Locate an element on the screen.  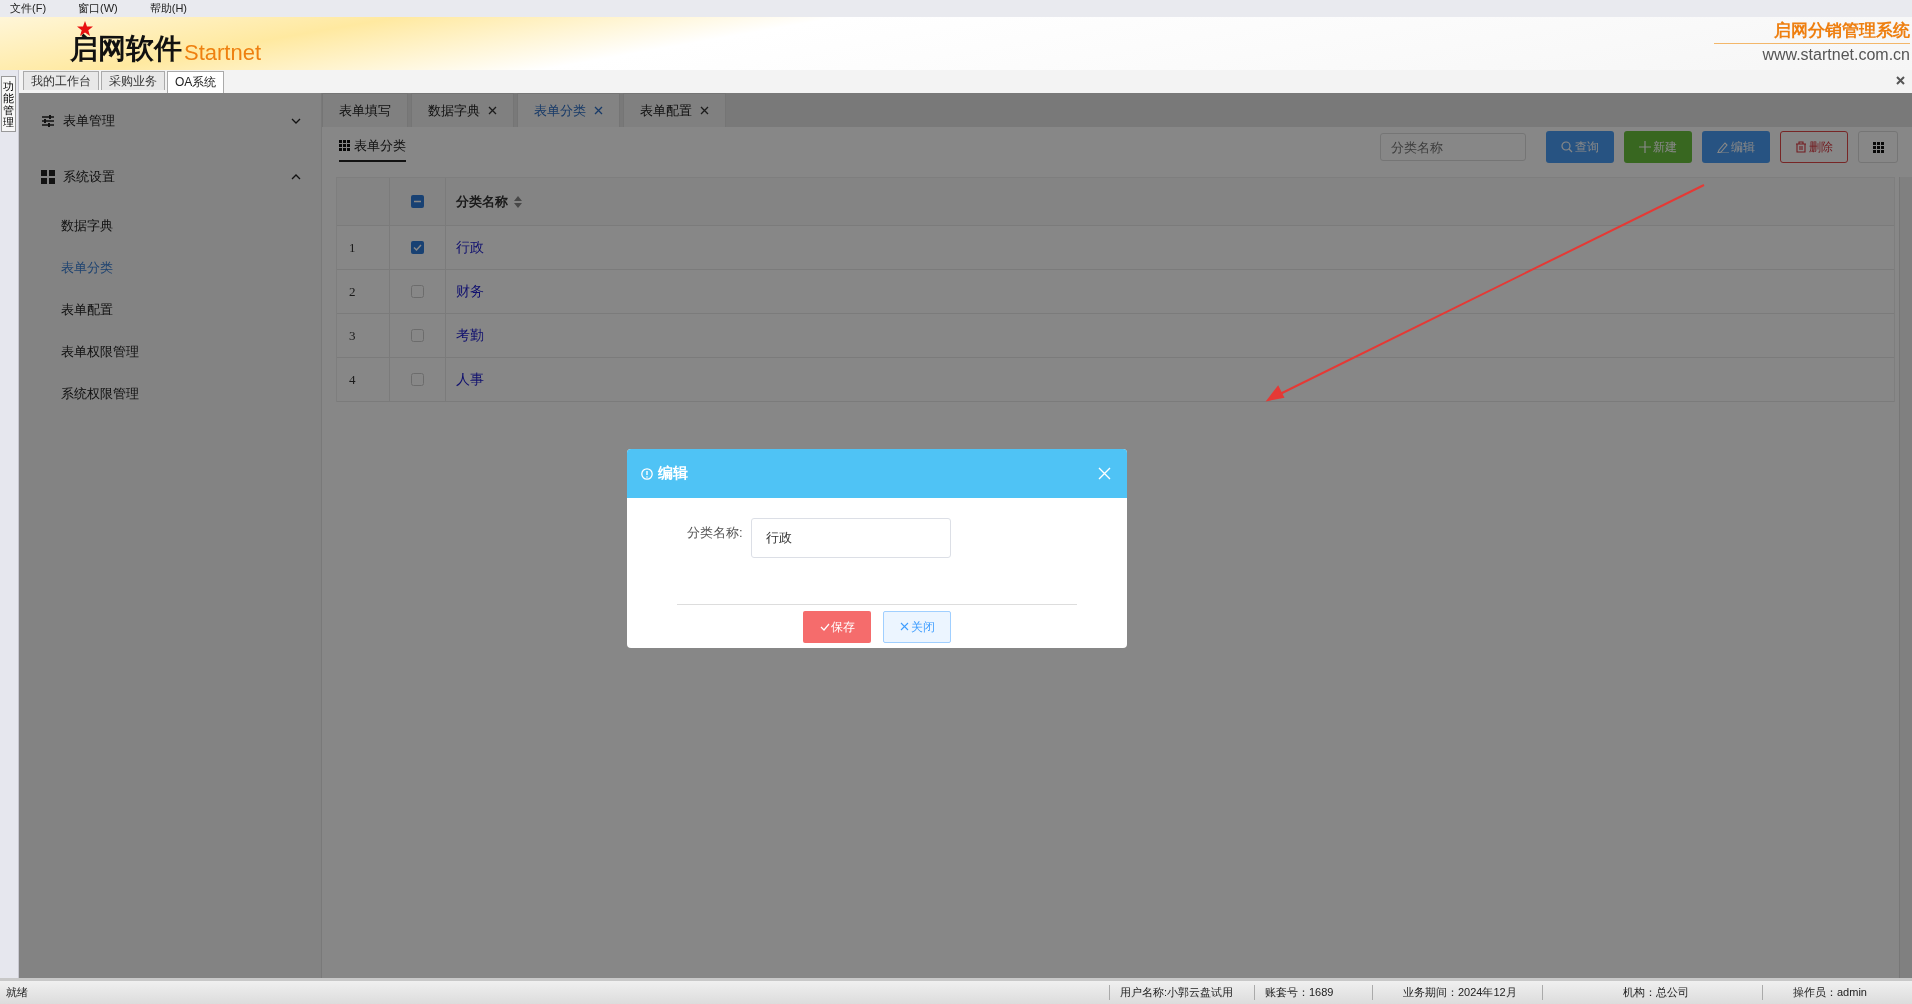
table-cell: 人事 is located at coordinates (470, 379).